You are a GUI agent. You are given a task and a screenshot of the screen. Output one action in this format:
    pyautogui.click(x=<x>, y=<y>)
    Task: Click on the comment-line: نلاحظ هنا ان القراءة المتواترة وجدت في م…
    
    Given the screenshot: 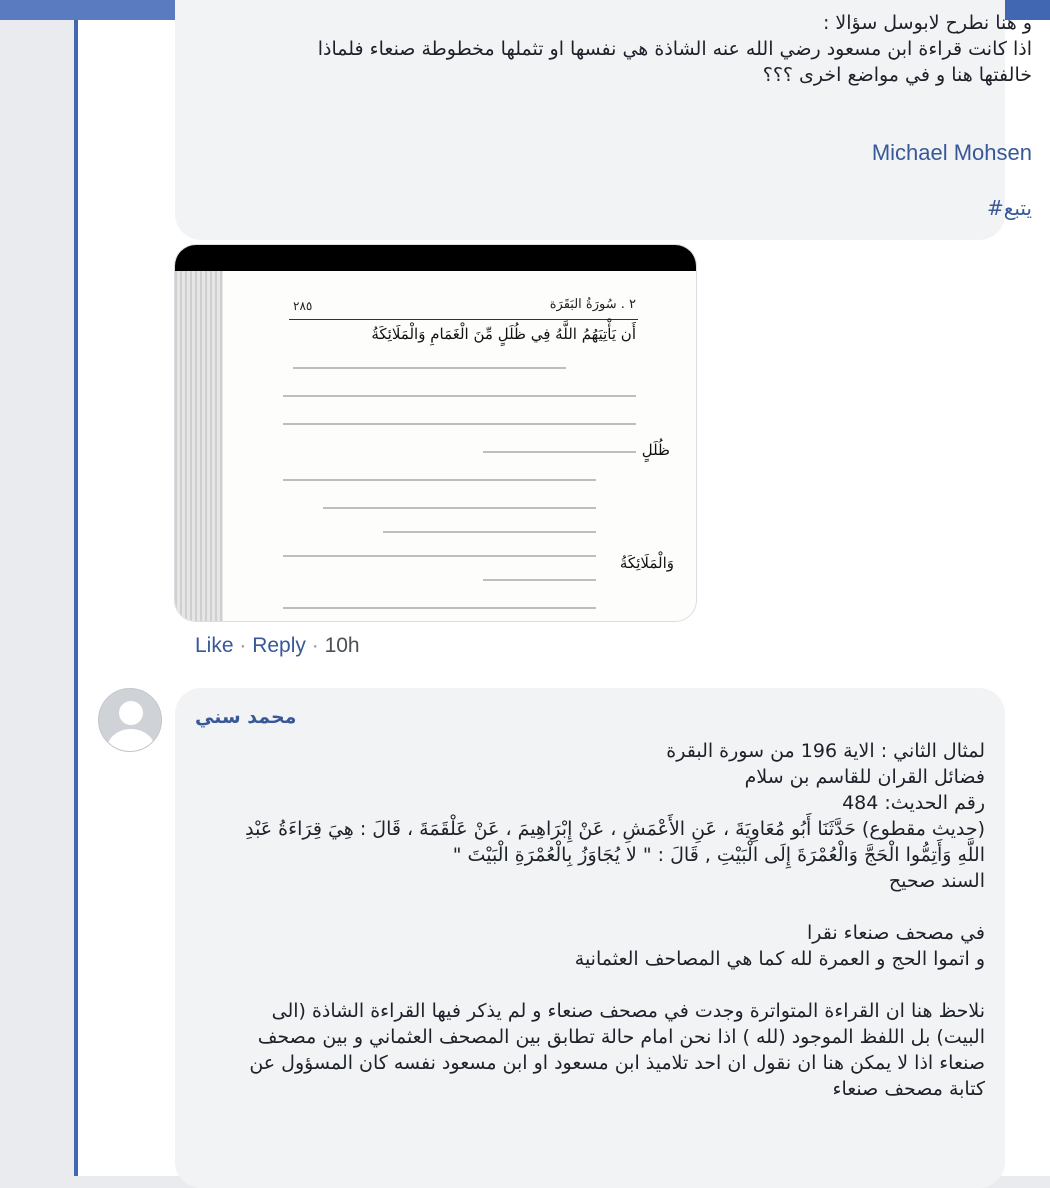 What is the action you would take?
    pyautogui.click(x=628, y=1011)
    